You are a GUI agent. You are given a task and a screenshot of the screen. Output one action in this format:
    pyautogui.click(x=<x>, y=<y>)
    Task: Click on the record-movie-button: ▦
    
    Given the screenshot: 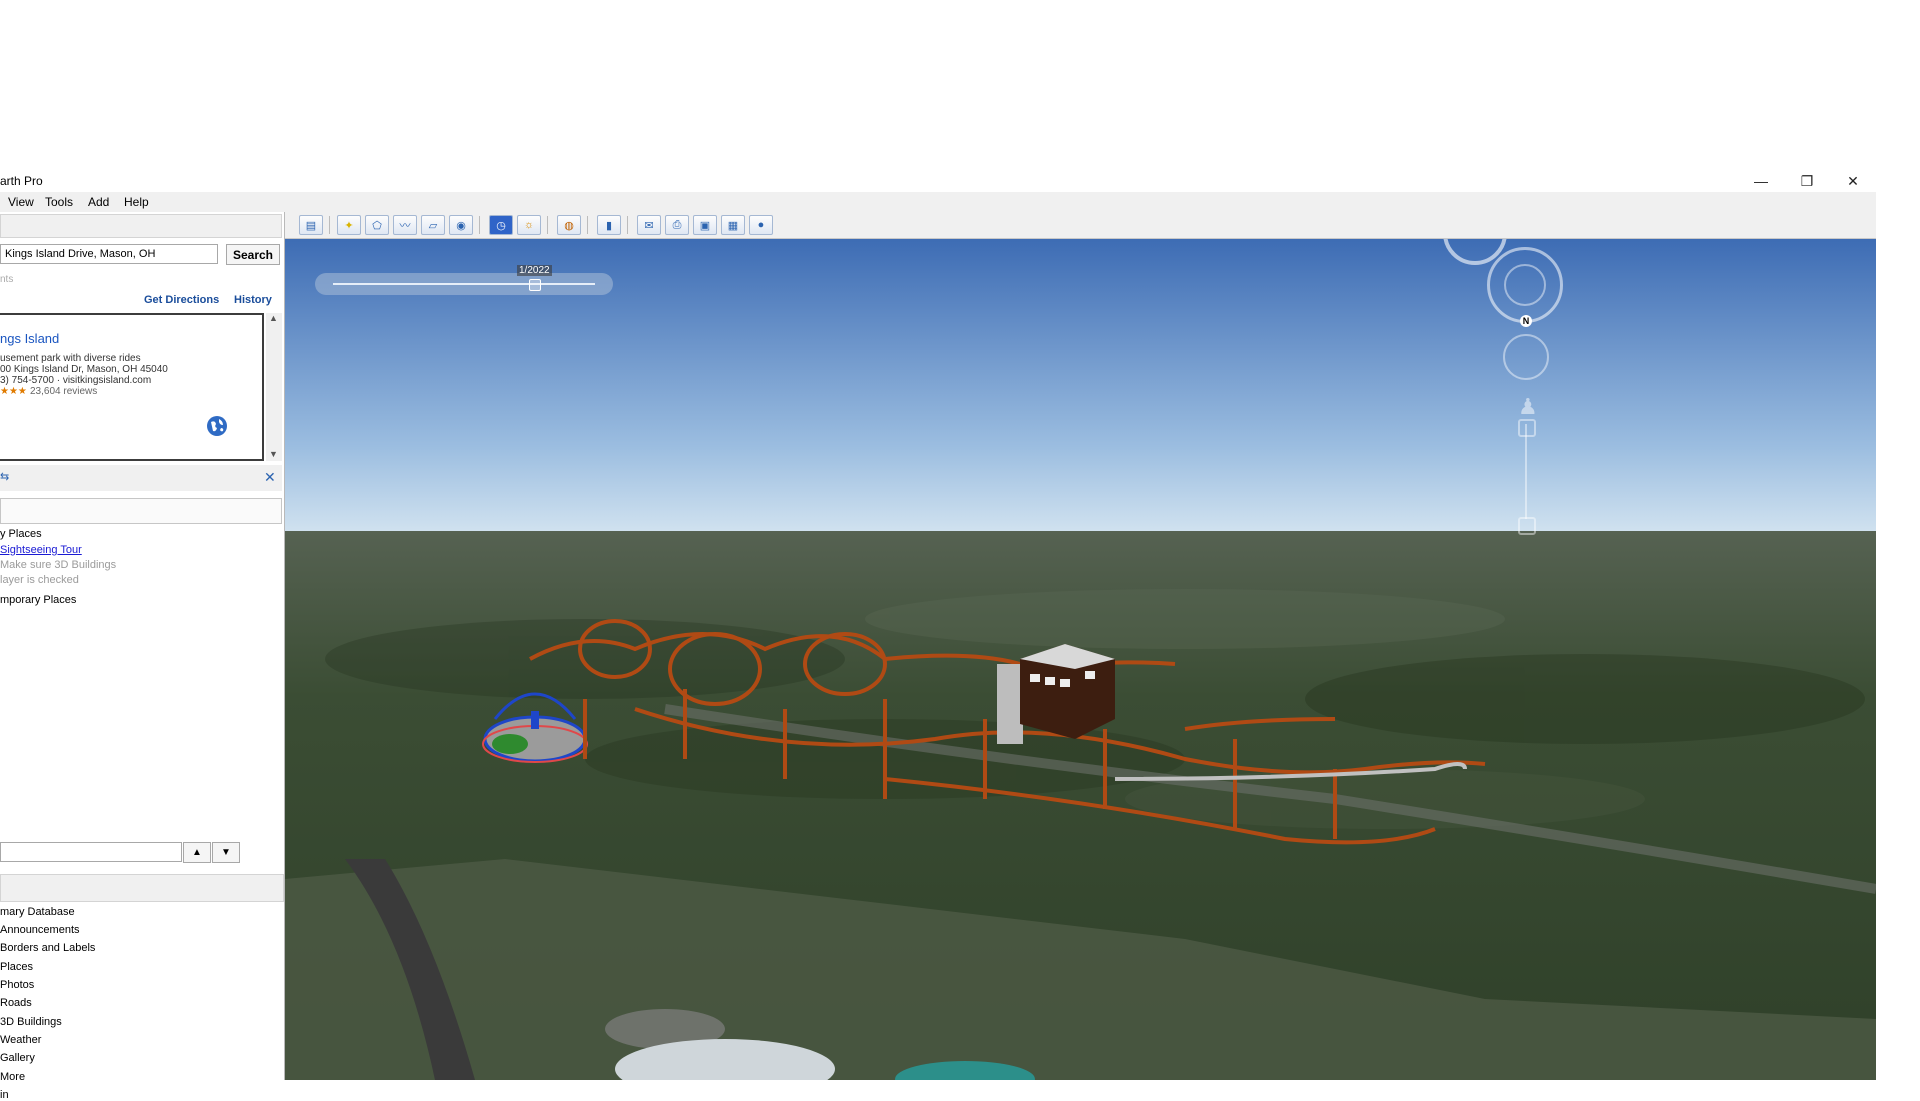 What is the action you would take?
    pyautogui.click(x=733, y=225)
    